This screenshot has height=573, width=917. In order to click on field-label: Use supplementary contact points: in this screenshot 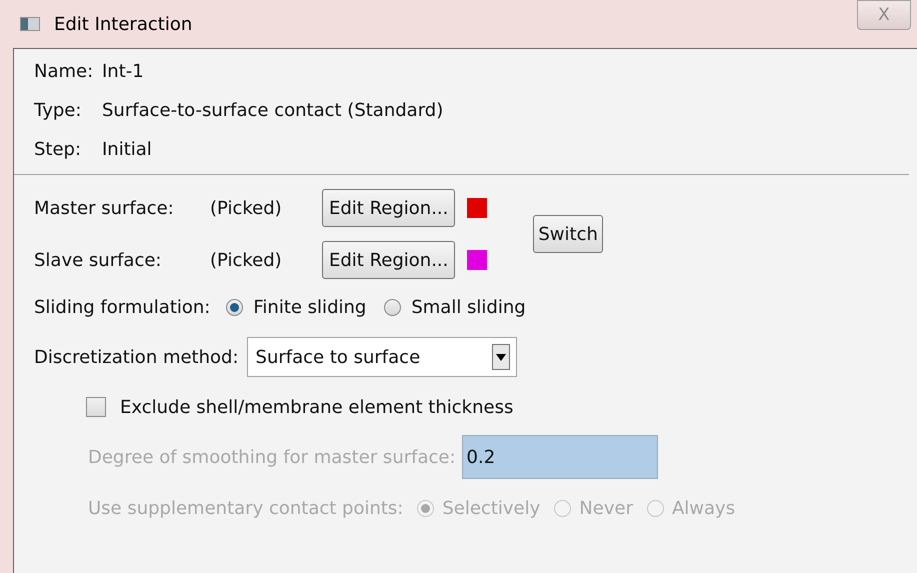, I will do `click(246, 508)`.